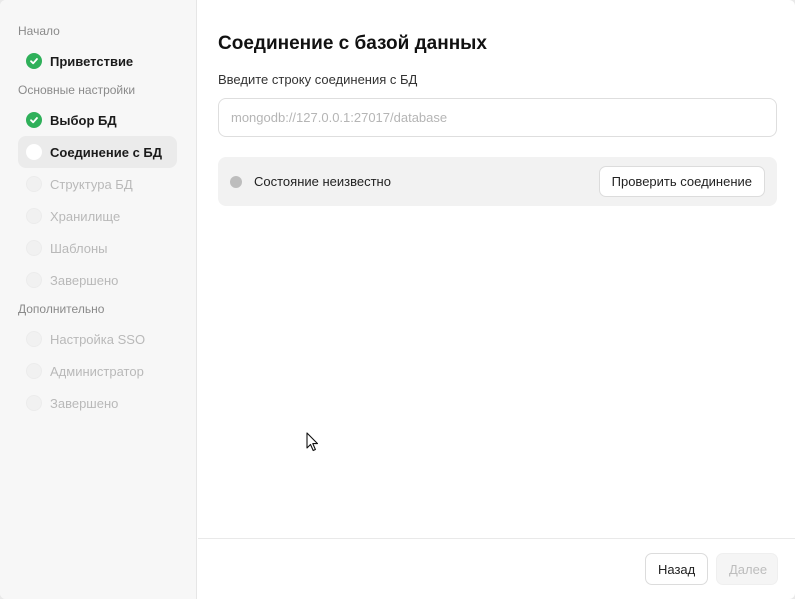 Image resolution: width=795 pixels, height=599 pixels. I want to click on step-finished-main: Завершено, so click(97, 280).